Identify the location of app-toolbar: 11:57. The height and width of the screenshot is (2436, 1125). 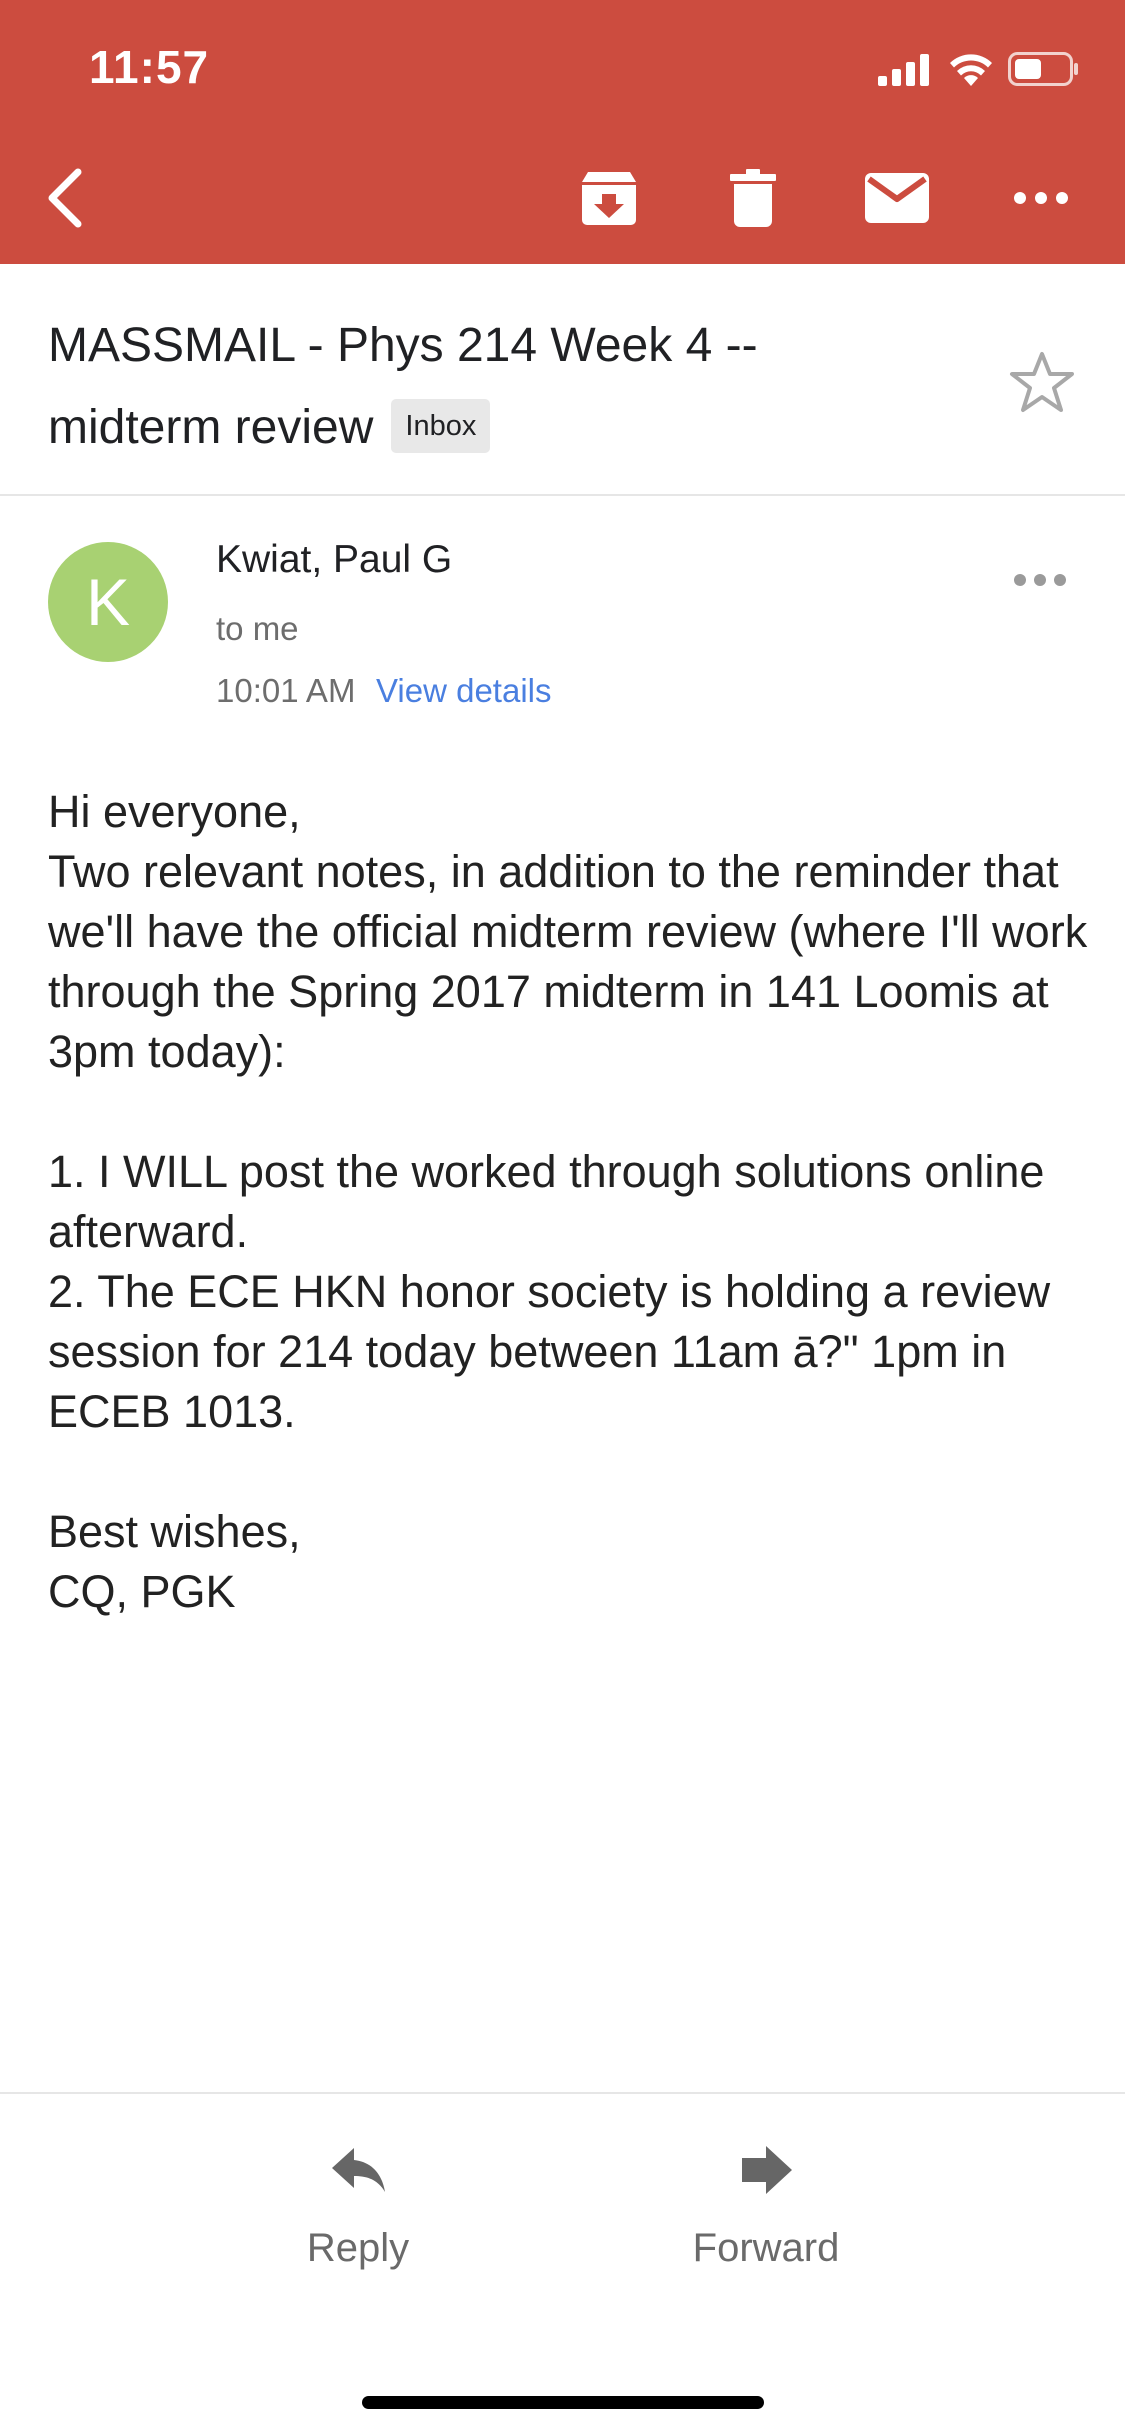
(562, 132).